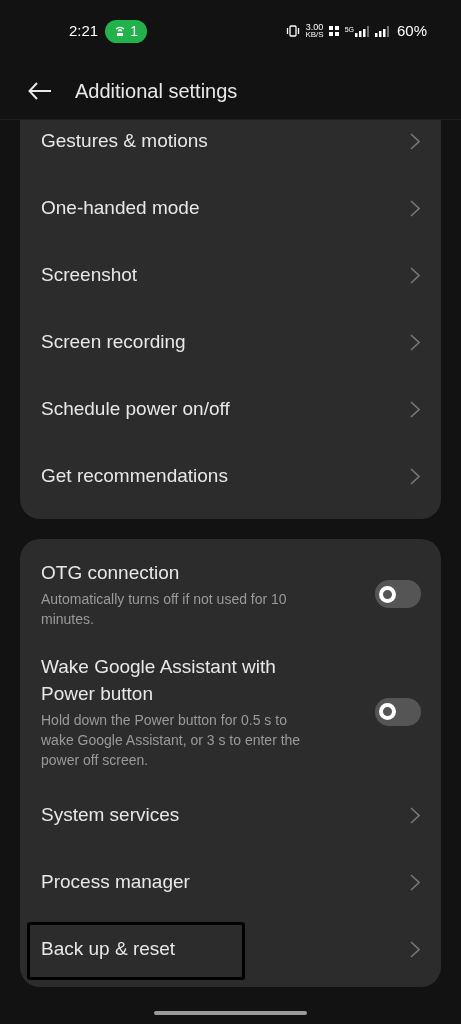 This screenshot has width=461, height=1024. Describe the element at coordinates (171, 740) in the screenshot. I see `item-description: Hold down the Power button for 0.5 s to wake Google Assistant, or 3 s to enter the power off screen.` at that location.